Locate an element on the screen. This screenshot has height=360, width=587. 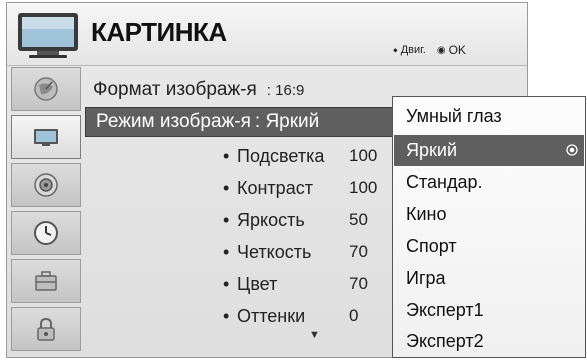
sidebar-item-time is located at coordinates (46, 233).